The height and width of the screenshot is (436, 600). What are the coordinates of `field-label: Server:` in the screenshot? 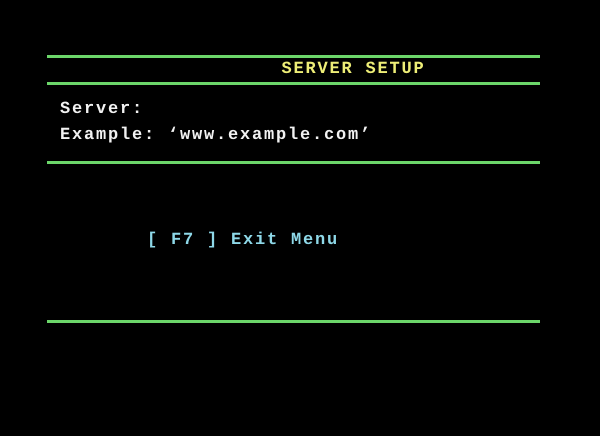 It's located at (103, 110).